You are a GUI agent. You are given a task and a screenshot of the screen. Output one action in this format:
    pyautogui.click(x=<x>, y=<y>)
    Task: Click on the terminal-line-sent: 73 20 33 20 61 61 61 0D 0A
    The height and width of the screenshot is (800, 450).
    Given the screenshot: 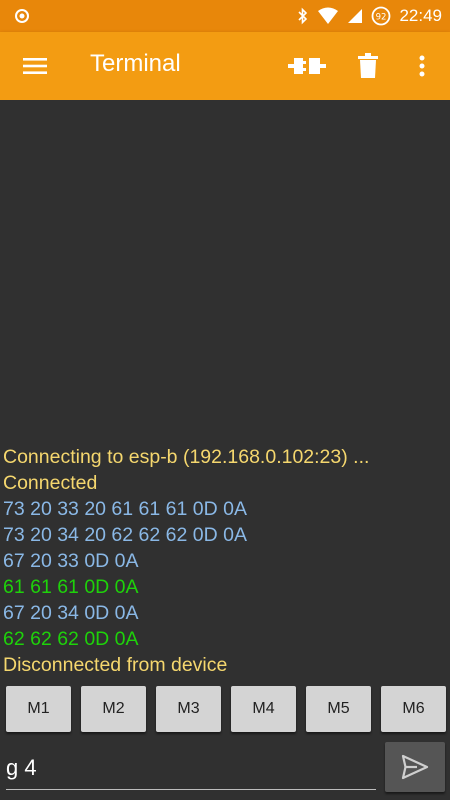 What is the action you would take?
    pyautogui.click(x=125, y=509)
    